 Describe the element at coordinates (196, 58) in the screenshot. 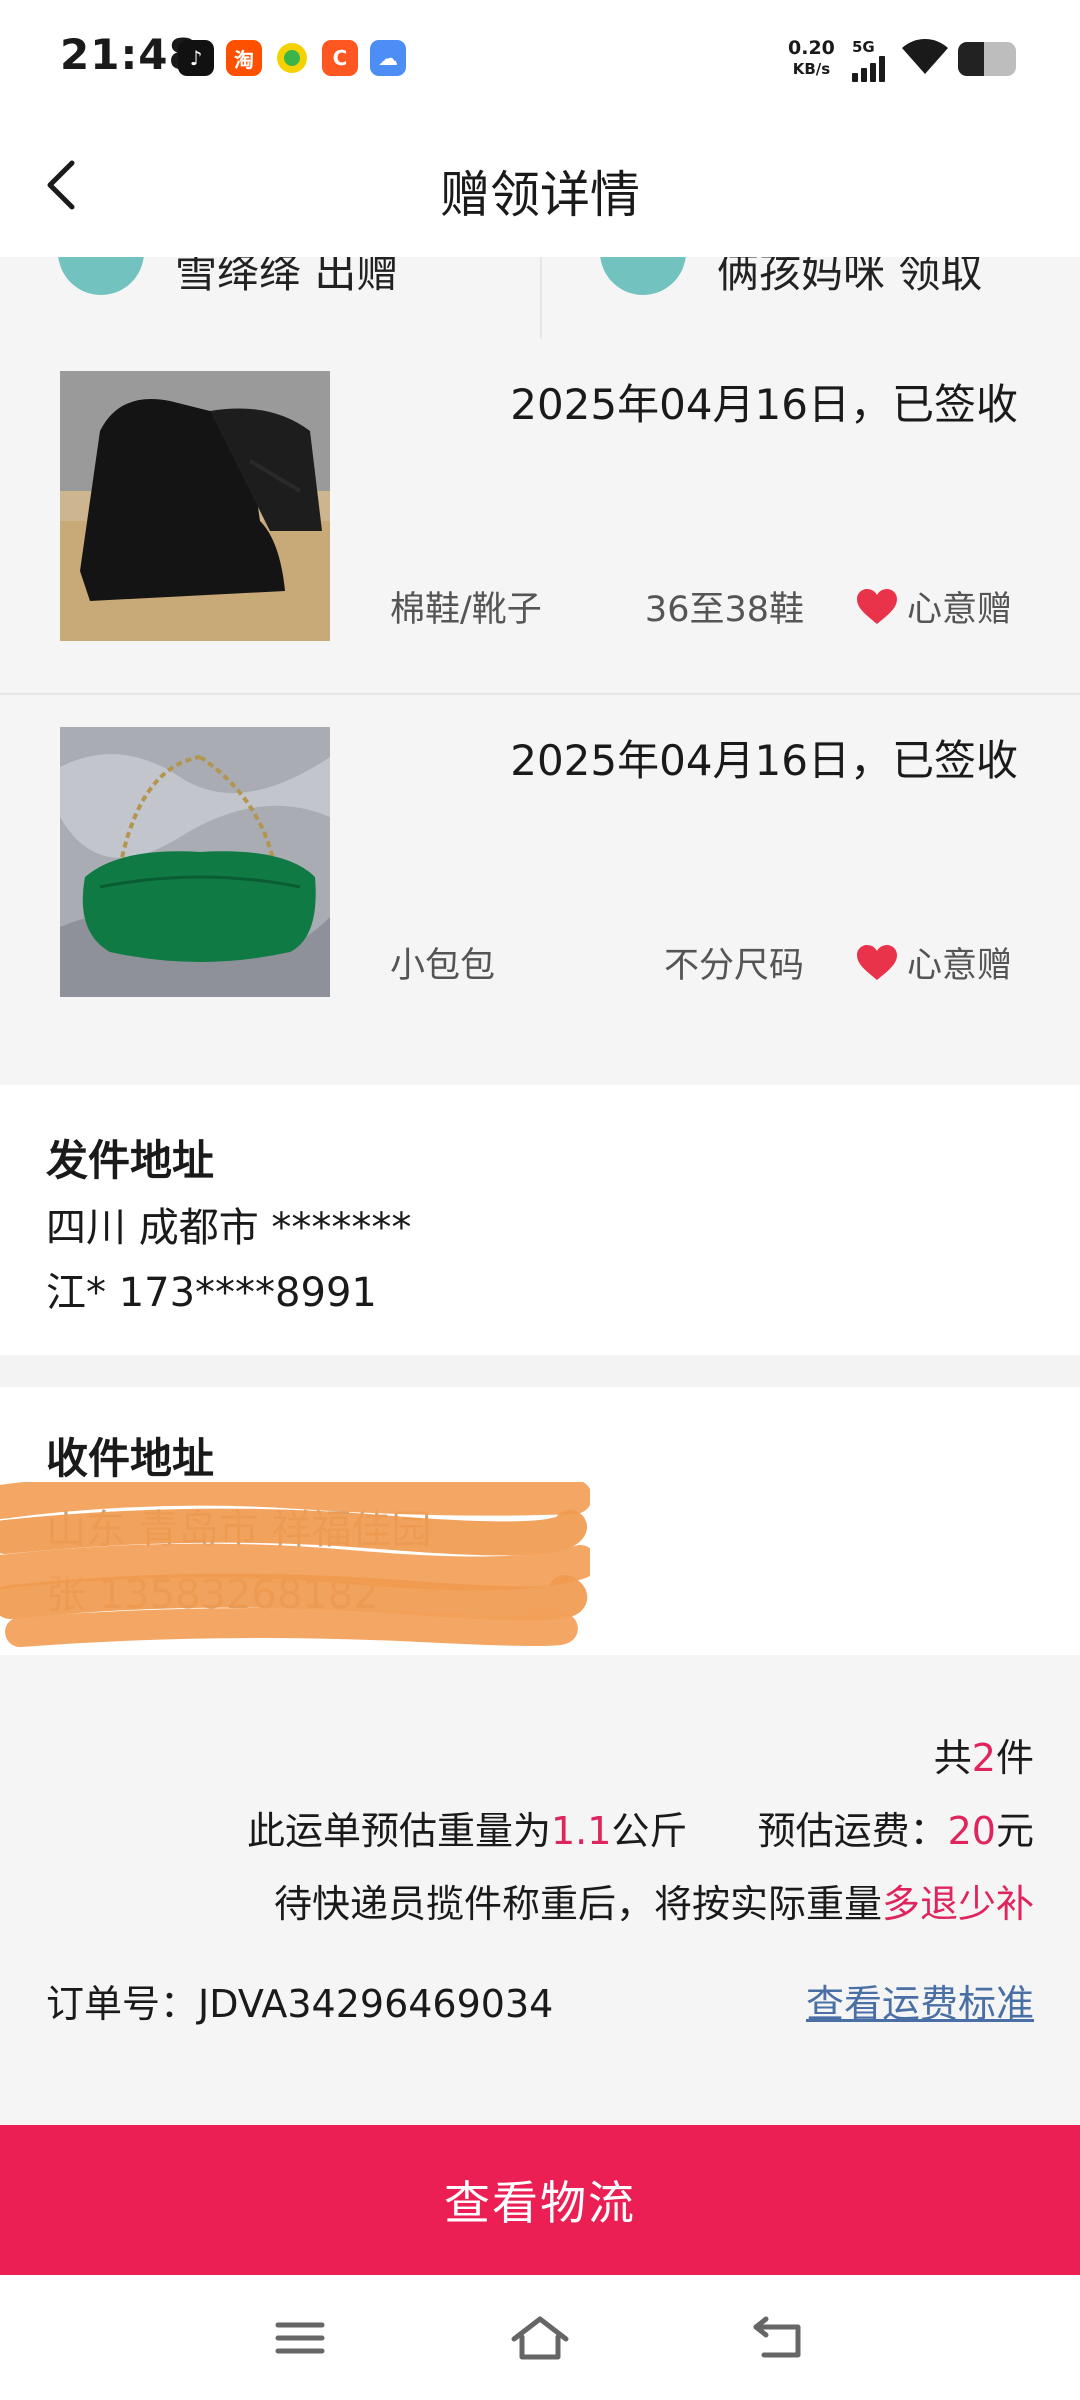

I see `tiktok-icon: ♪` at that location.